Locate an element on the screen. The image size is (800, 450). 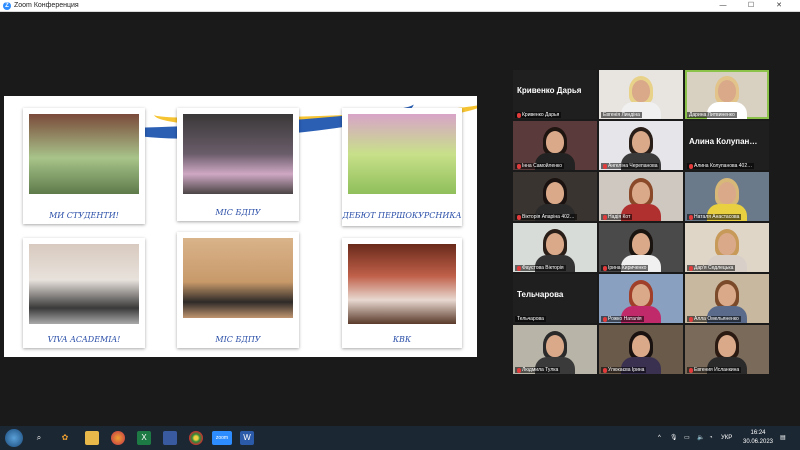
photo-card: VIVA ACADEMIA! is located at coordinates (84, 293).